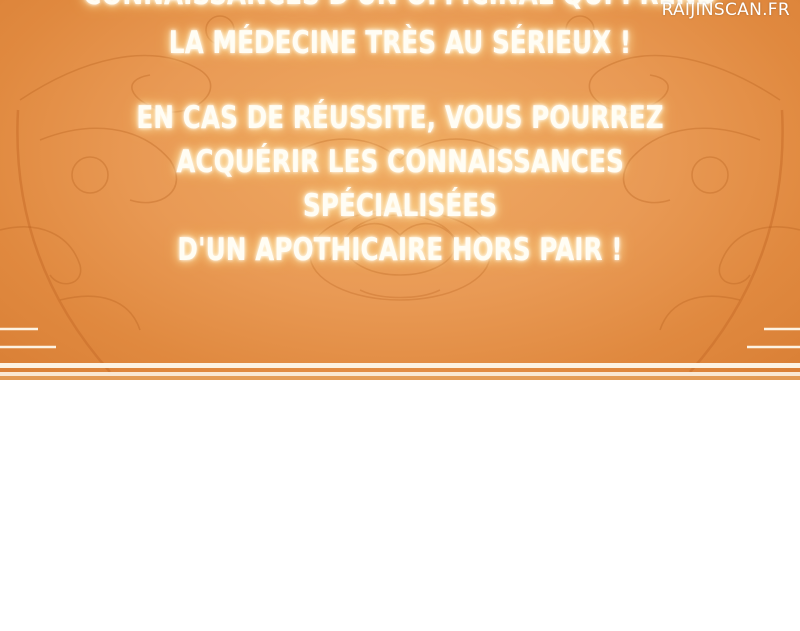 This screenshot has height=631, width=800. What do you see at coordinates (28, 338) in the screenshot?
I see `side-line-left` at bounding box center [28, 338].